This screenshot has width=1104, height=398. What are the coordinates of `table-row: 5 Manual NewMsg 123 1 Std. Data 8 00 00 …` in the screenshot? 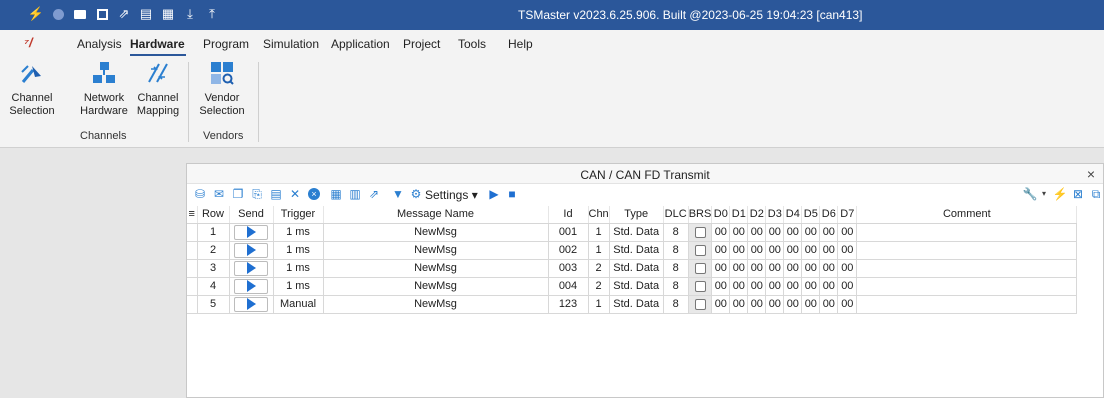 It's located at (632, 304).